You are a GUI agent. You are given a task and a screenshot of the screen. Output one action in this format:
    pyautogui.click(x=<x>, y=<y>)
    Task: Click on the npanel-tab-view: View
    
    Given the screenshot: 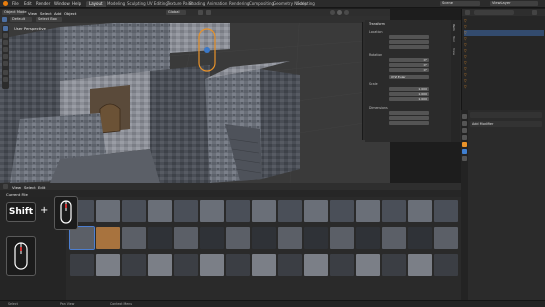 What is the action you would take?
    pyautogui.click(x=454, y=51)
    